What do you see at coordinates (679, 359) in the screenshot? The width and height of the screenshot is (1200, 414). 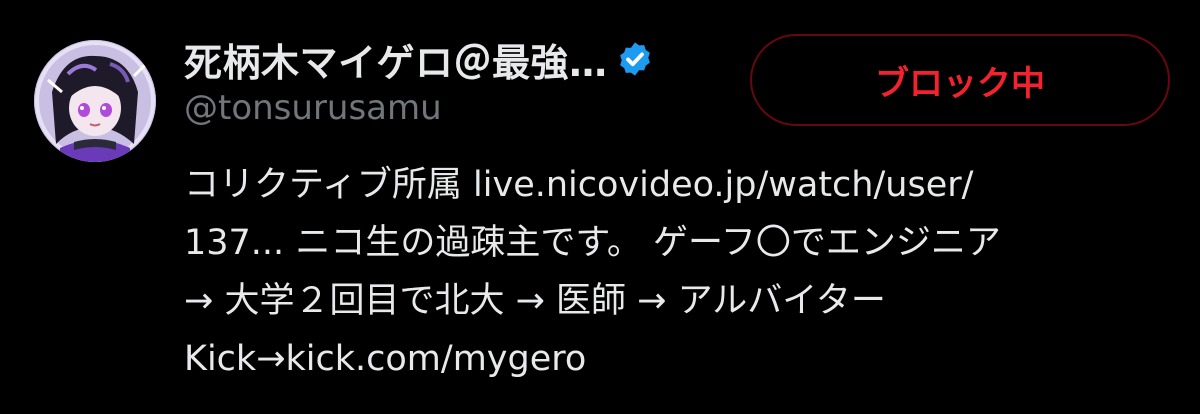 I see `bio-line-4: Kick→kick.com/mygero` at bounding box center [679, 359].